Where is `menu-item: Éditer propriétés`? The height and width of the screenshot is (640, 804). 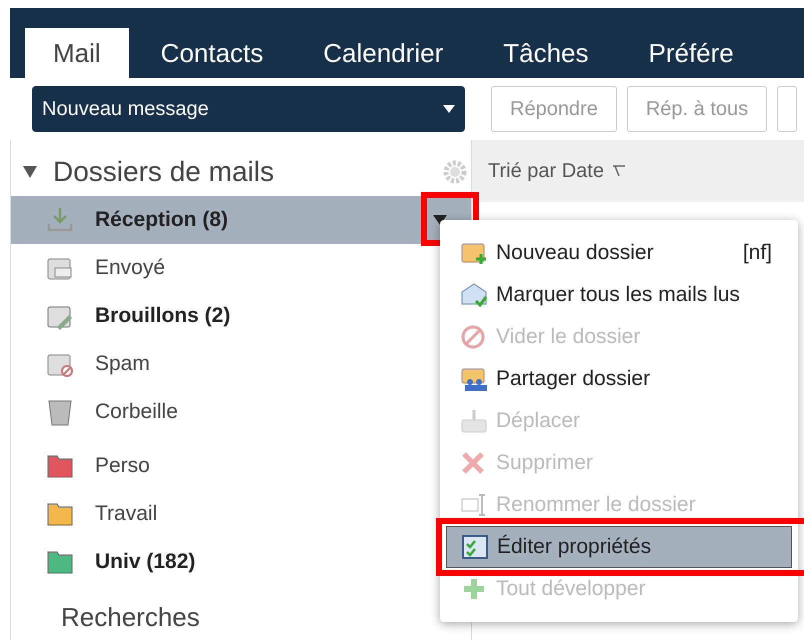 menu-item: Éditer propriétés is located at coordinates (619, 547).